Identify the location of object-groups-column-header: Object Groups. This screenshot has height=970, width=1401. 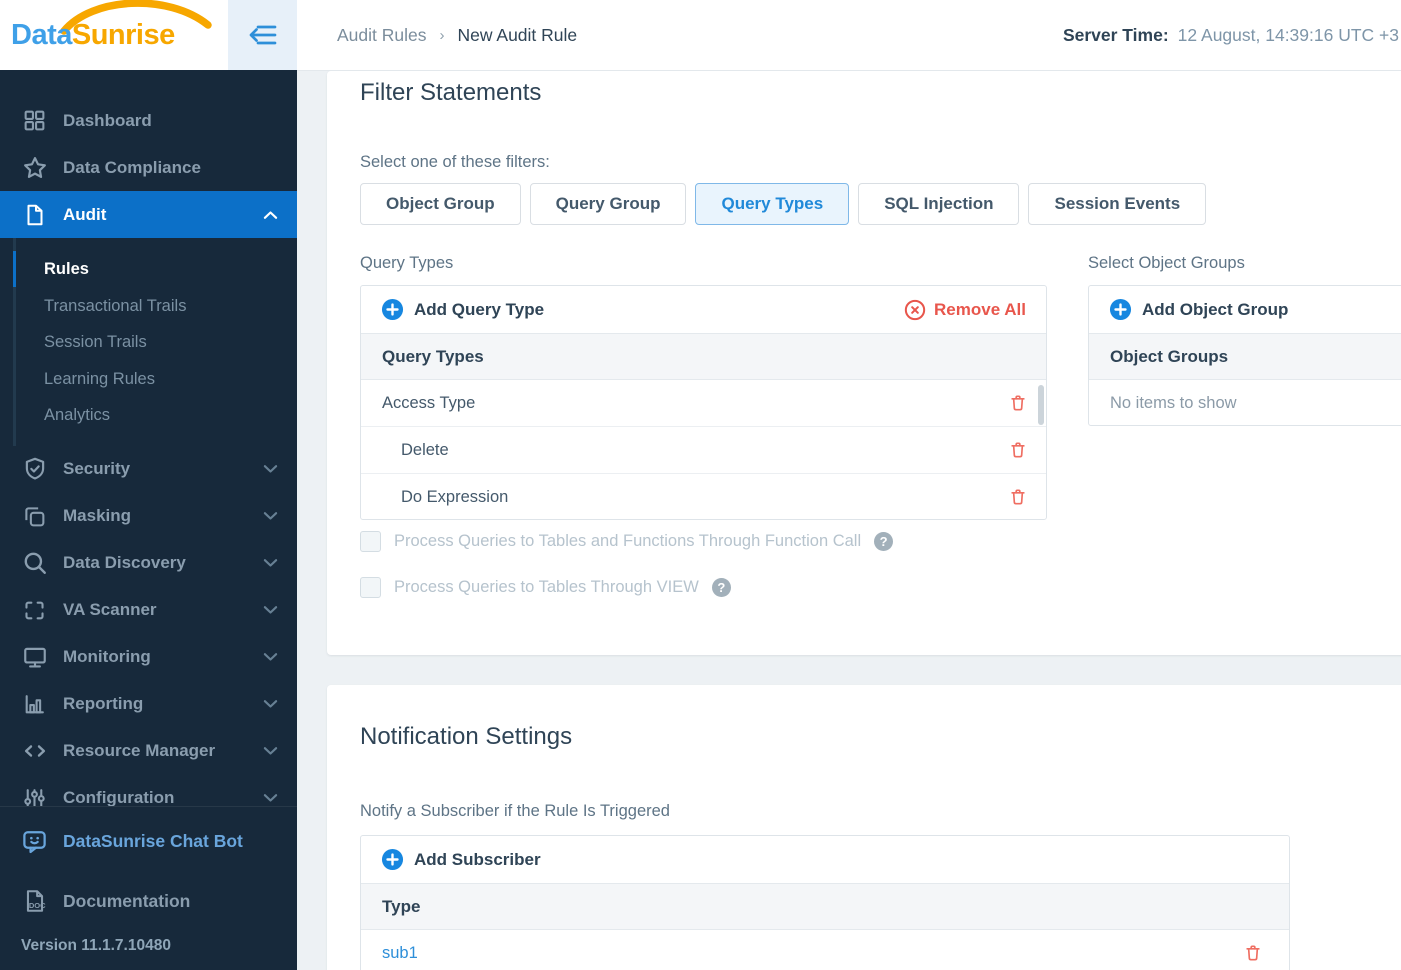
(1245, 357).